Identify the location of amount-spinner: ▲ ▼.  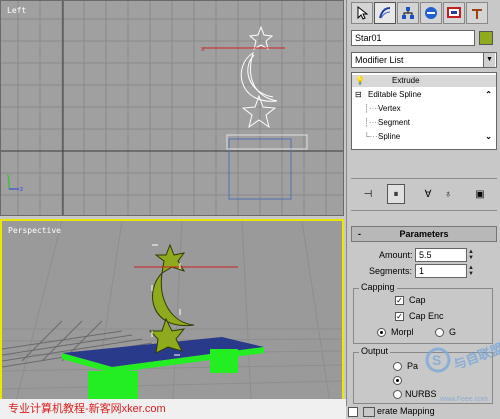
(471, 255).